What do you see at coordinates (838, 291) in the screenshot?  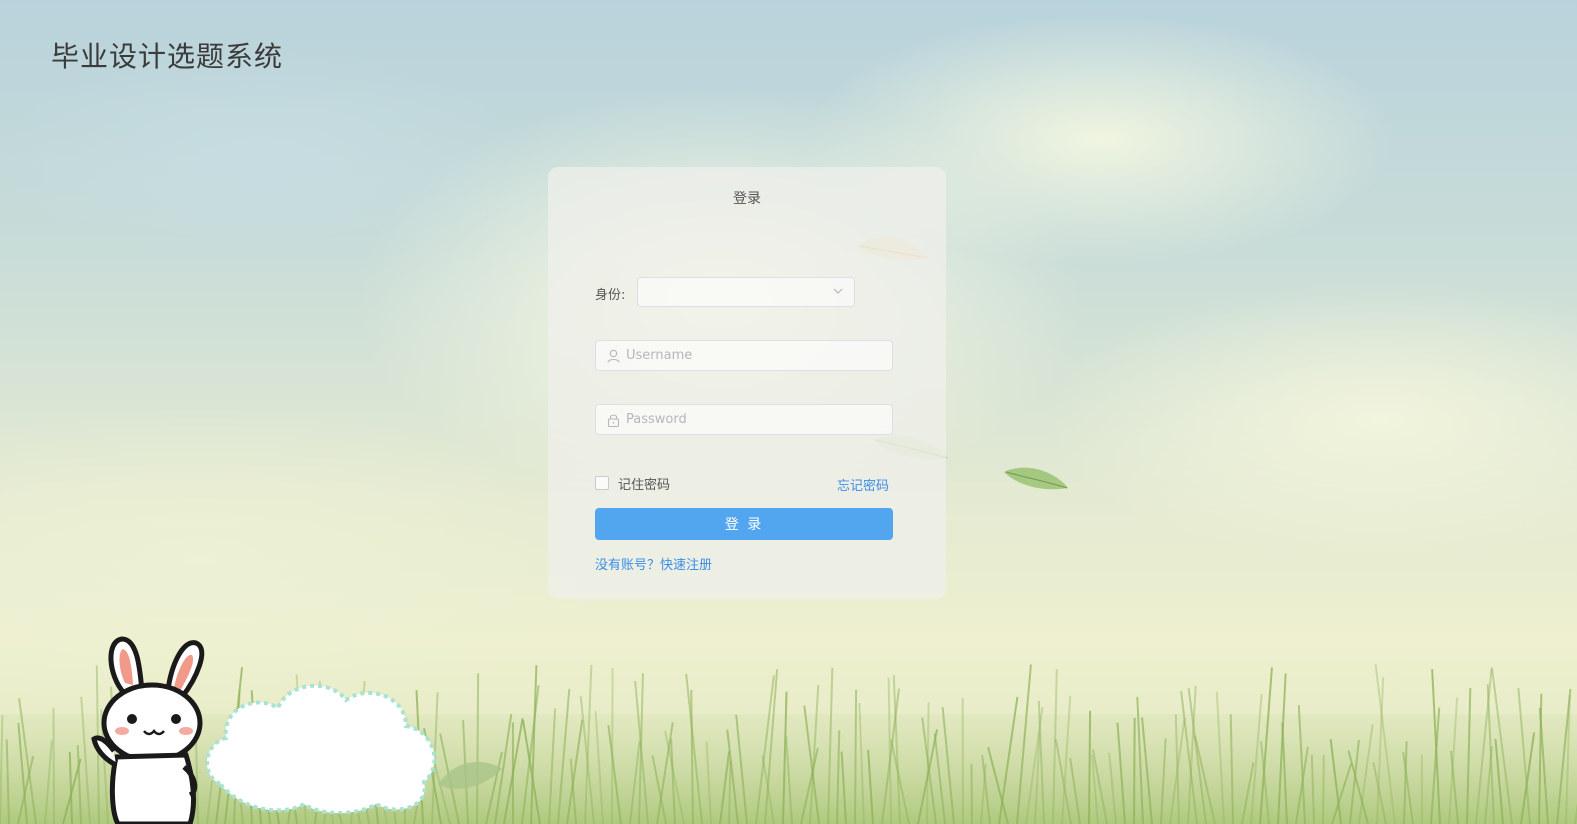 I see `chevron-down-icon` at bounding box center [838, 291].